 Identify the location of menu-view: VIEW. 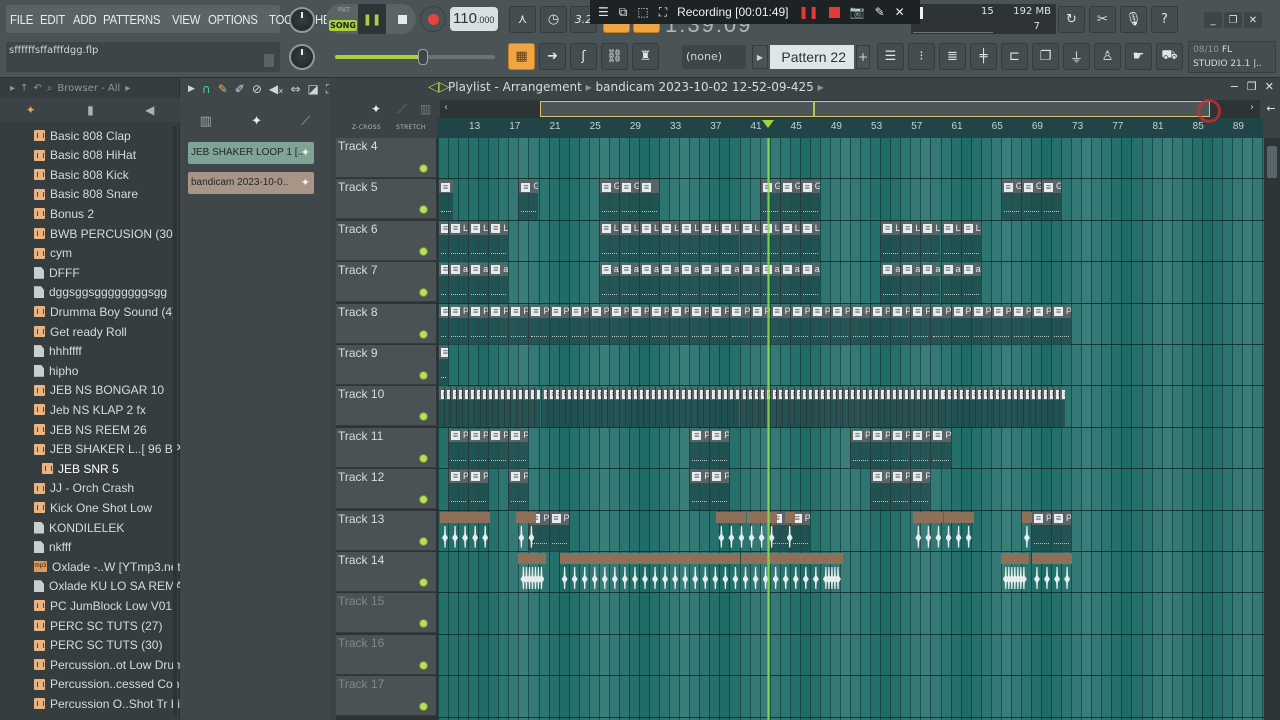
(186, 19).